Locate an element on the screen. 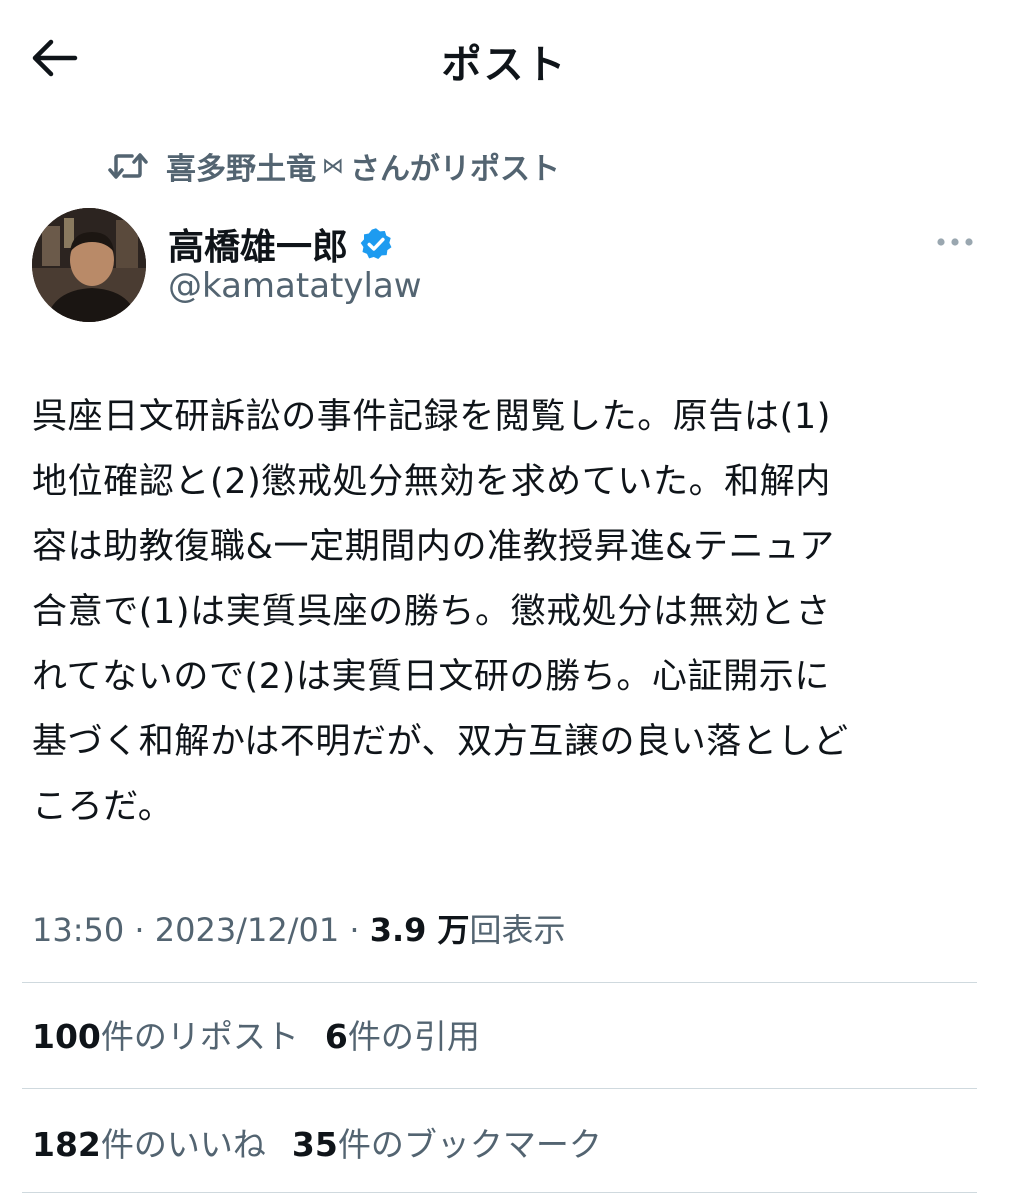  reposts-label: 件のリポスト is located at coordinates (199, 1036).